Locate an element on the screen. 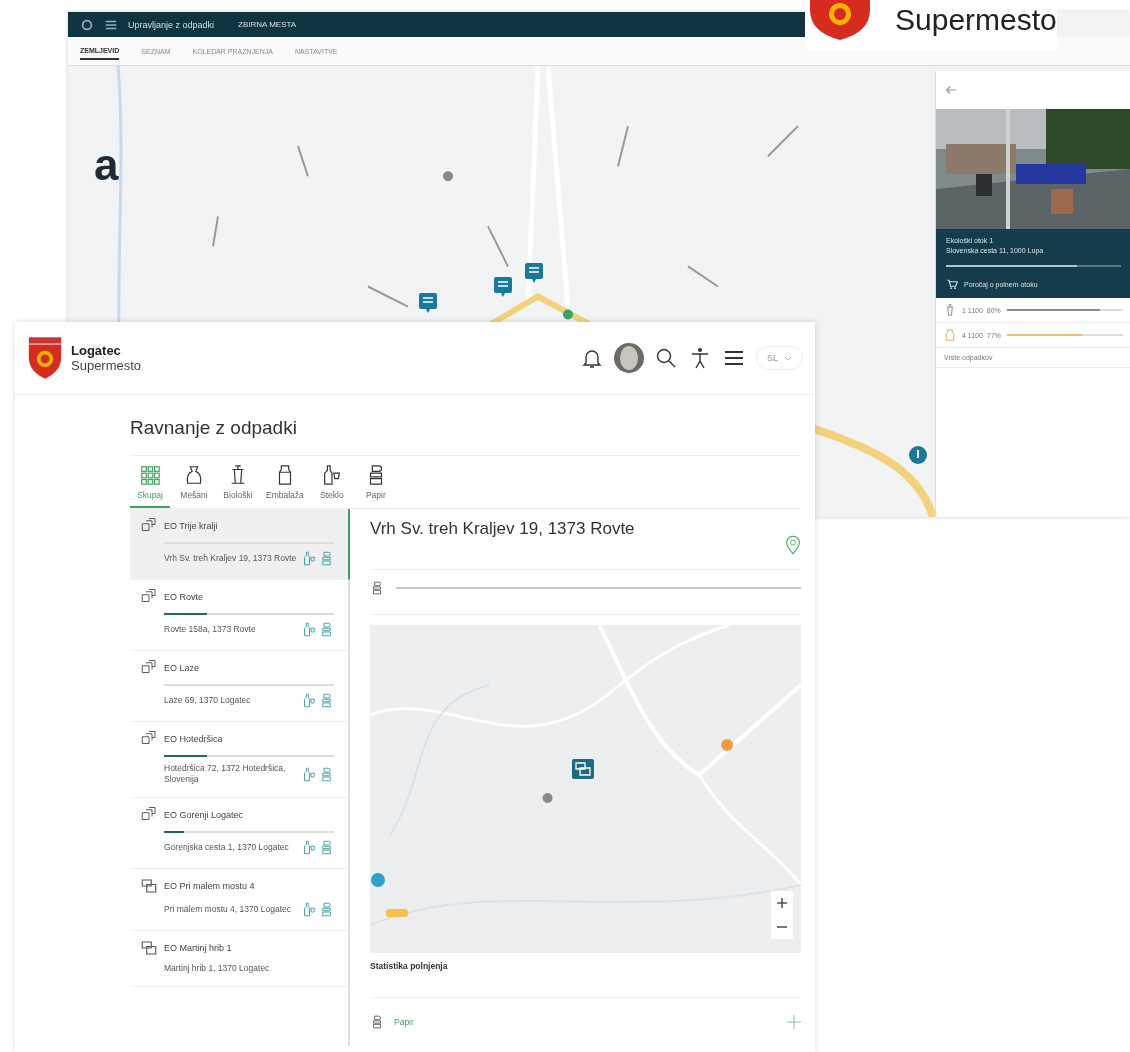  location-pin-icon is located at coordinates (793, 545).